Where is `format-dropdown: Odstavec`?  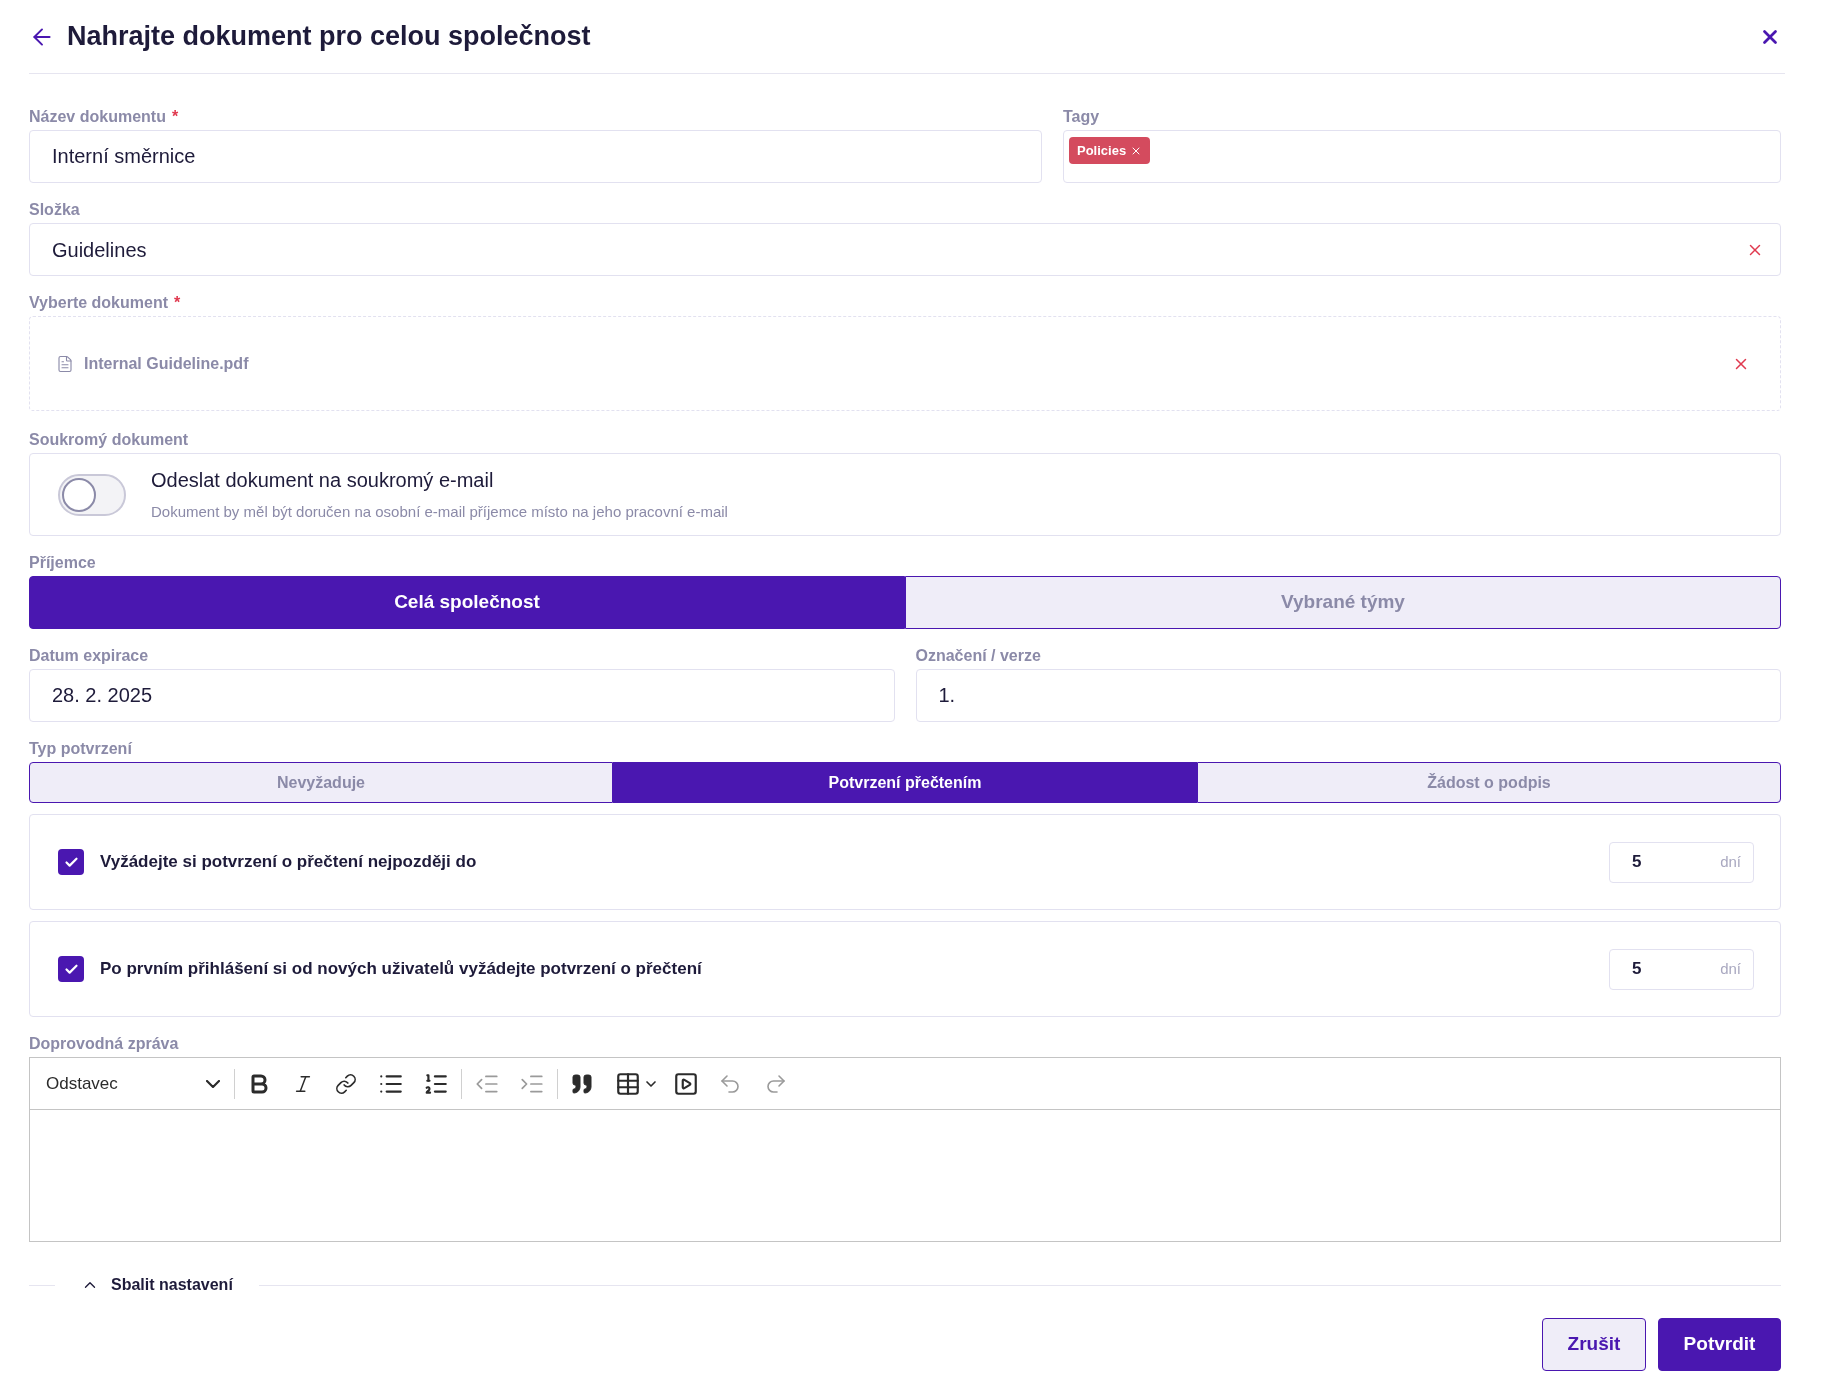 format-dropdown: Odstavec is located at coordinates (134, 1083).